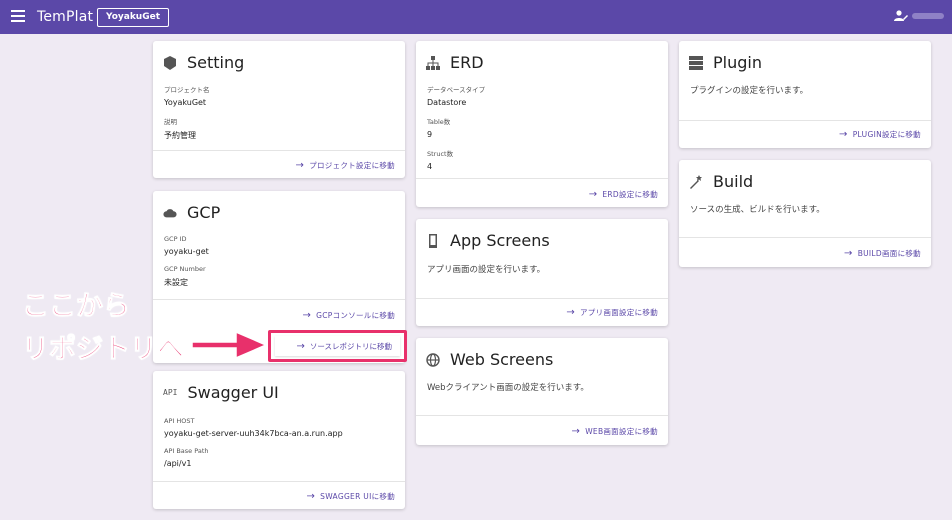 This screenshot has width=952, height=520. Describe the element at coordinates (440, 154) in the screenshot. I see `field-label: Struct数` at that location.